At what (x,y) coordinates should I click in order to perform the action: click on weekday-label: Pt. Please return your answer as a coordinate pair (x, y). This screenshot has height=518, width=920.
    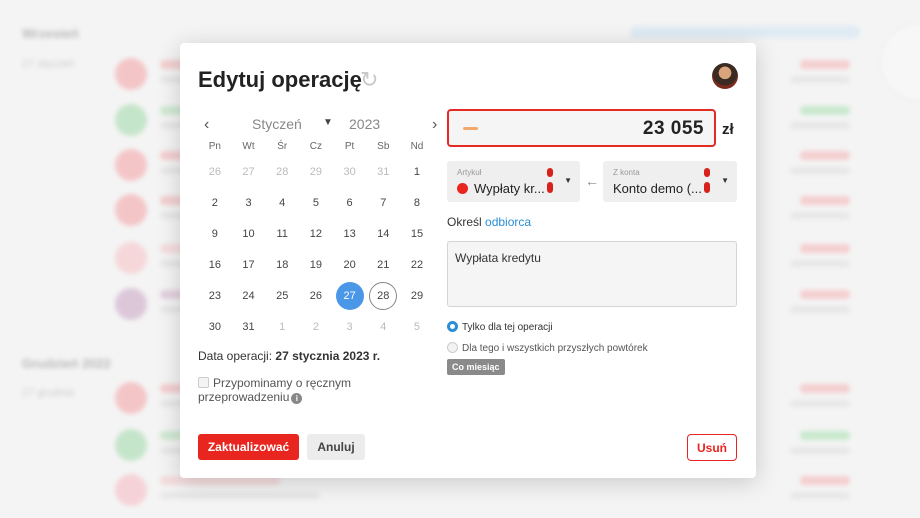
    Looking at the image, I should click on (349, 146).